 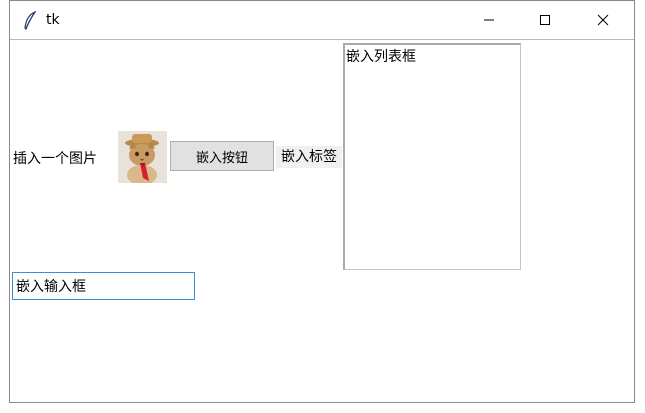 I want to click on title-bar: tk, so click(x=322, y=20).